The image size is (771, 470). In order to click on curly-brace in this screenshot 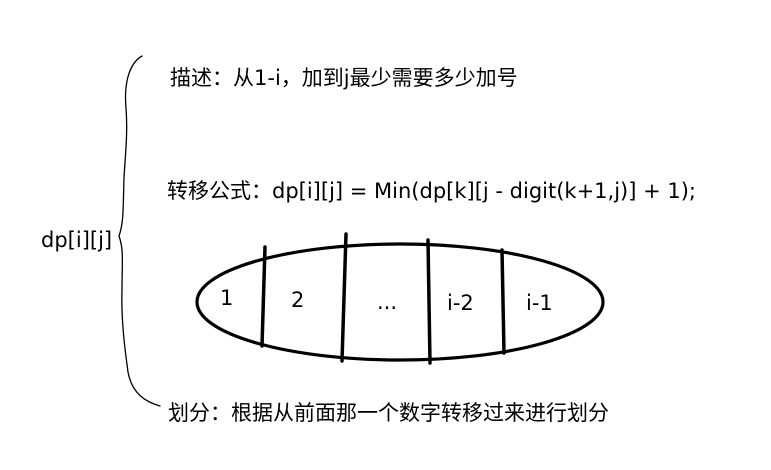, I will do `click(139, 231)`.